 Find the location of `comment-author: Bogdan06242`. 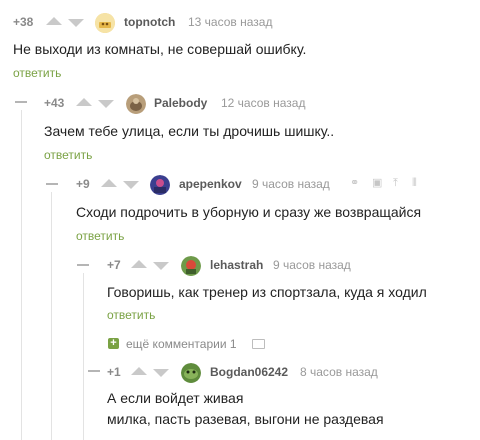

comment-author: Bogdan06242 is located at coordinates (249, 372).